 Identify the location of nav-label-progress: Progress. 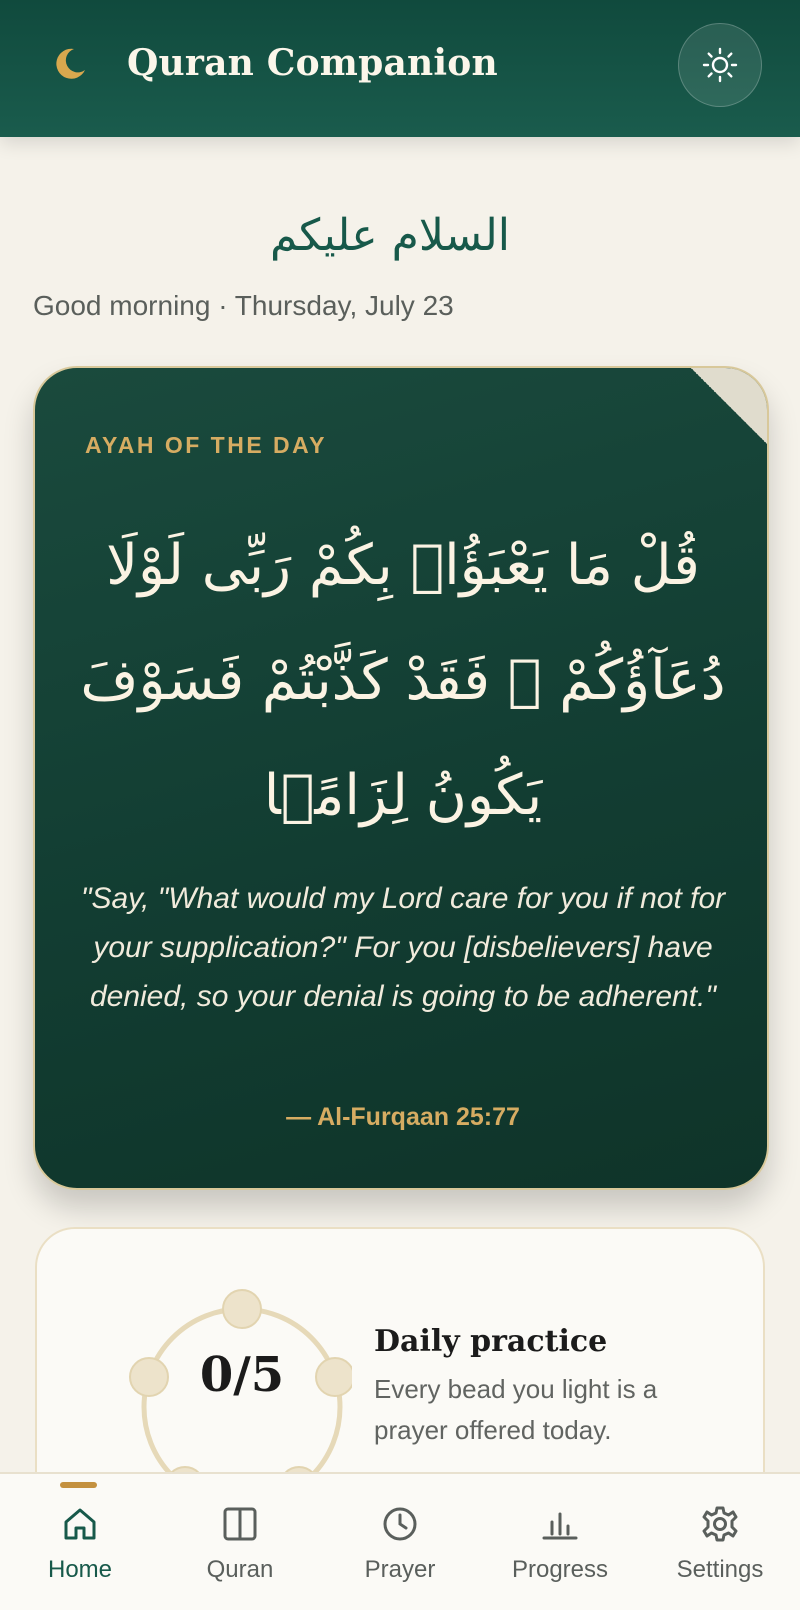
(560, 1569).